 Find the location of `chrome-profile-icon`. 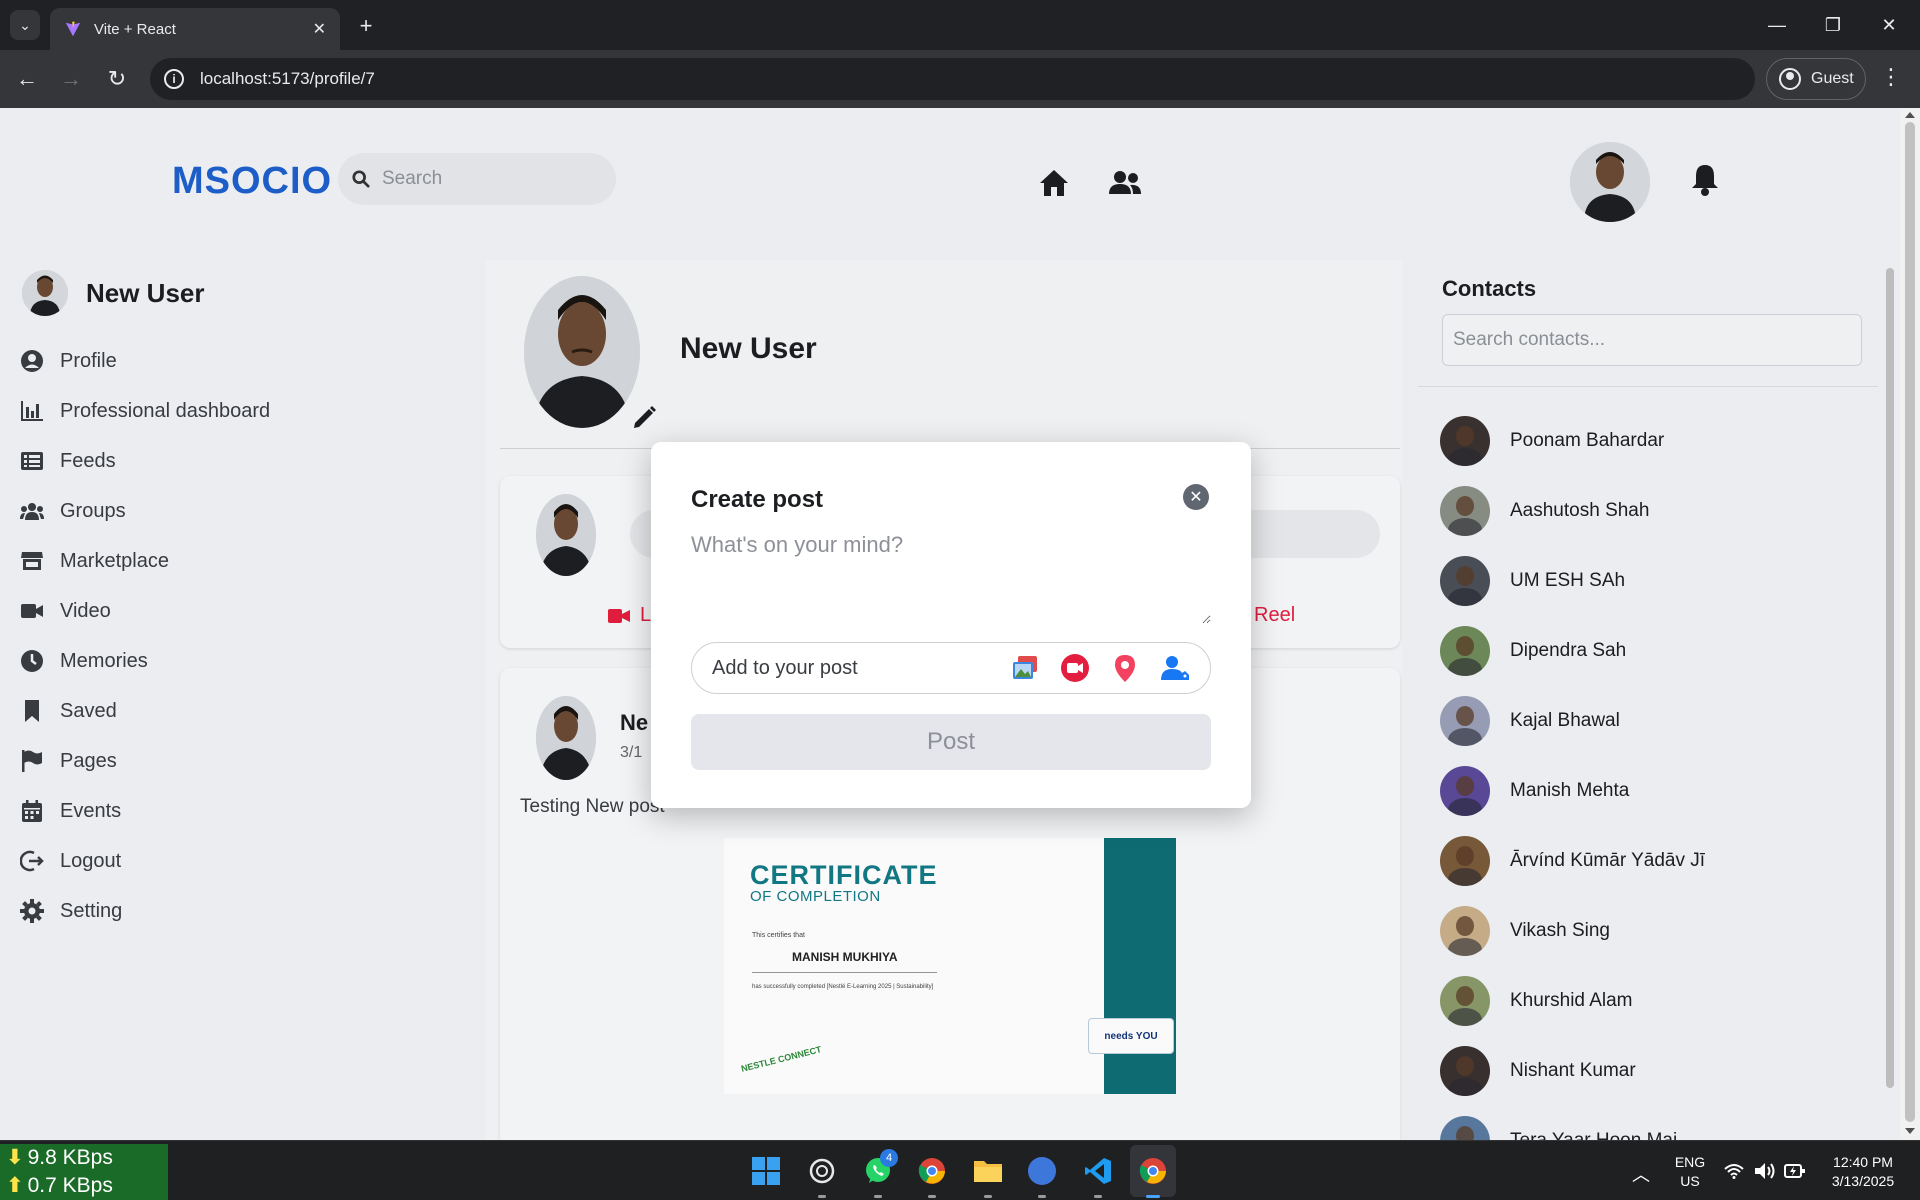

chrome-profile-icon is located at coordinates (932, 1171).